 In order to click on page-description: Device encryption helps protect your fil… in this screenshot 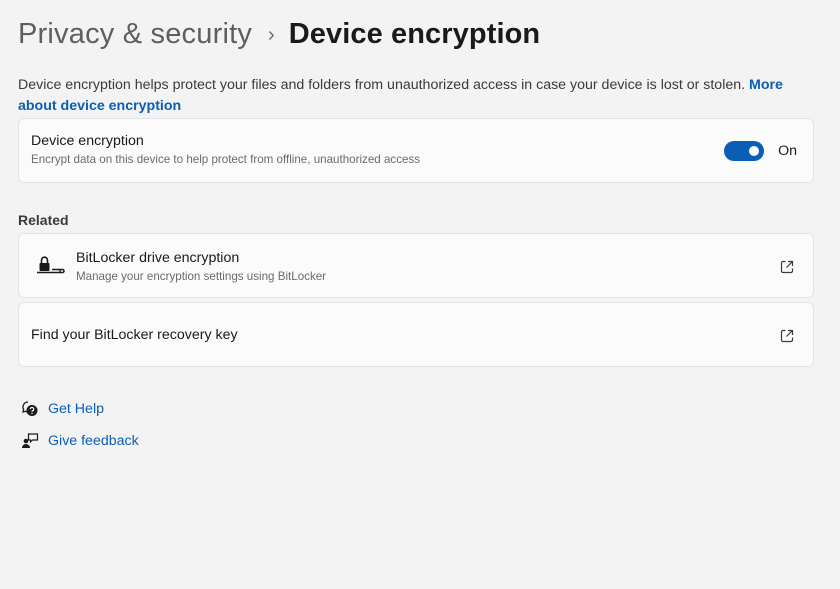, I will do `click(418, 96)`.